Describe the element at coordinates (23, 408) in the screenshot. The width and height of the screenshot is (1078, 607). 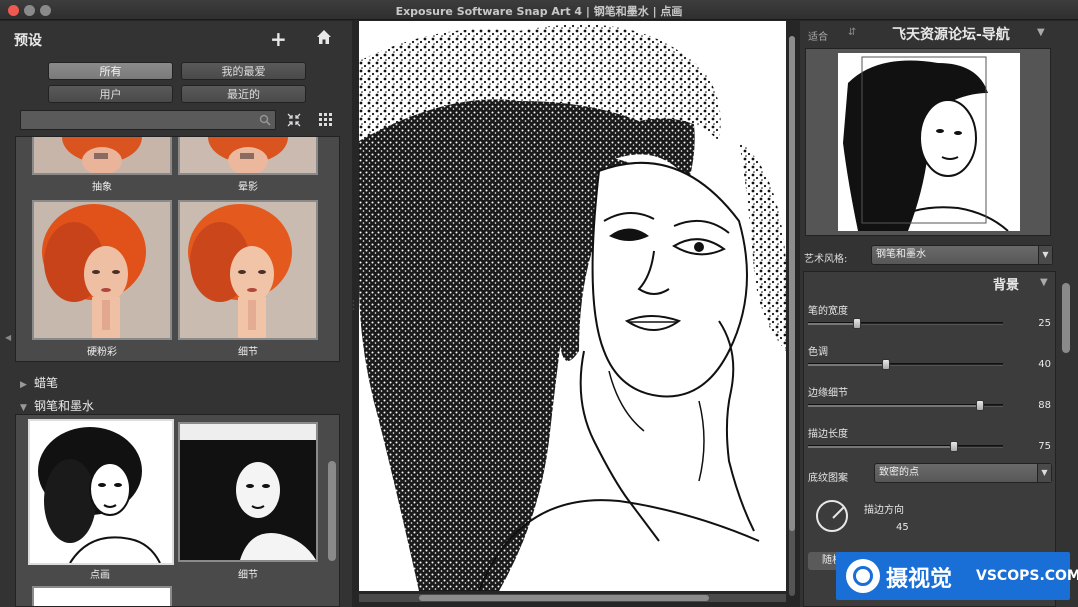
I see `disclosure-down-icon: ▼` at that location.